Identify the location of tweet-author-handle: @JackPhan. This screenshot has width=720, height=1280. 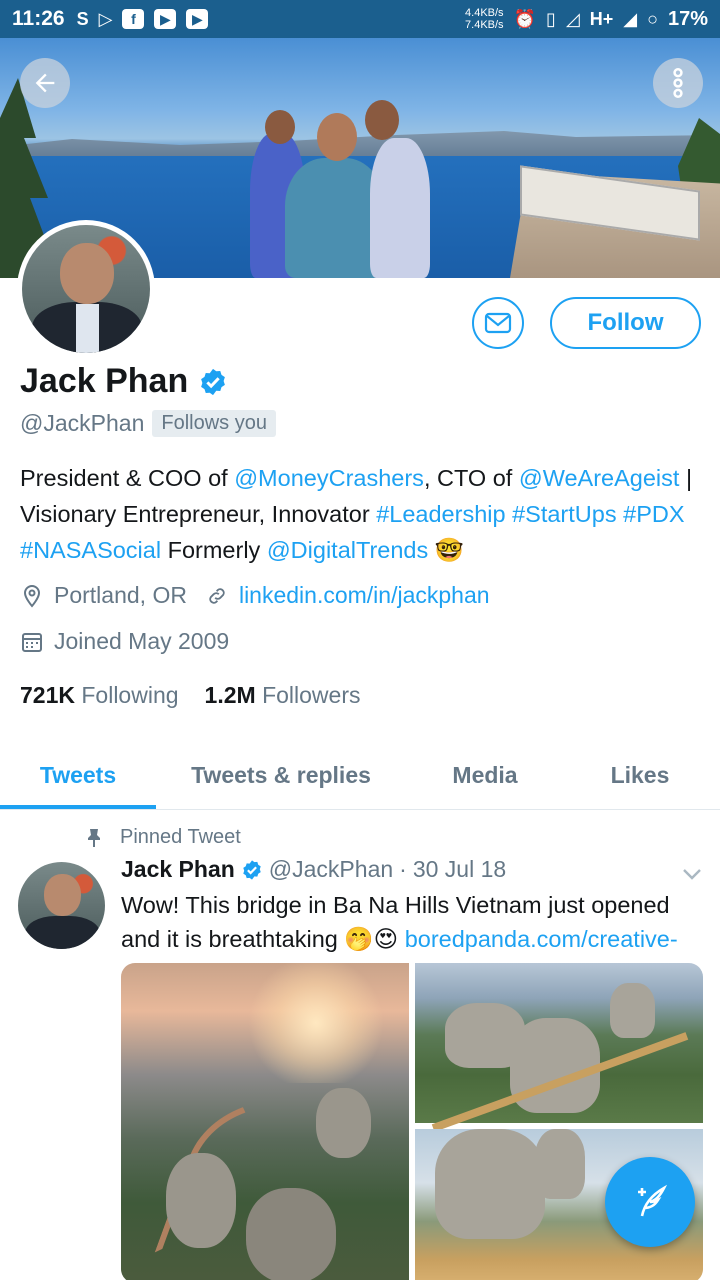
(331, 869).